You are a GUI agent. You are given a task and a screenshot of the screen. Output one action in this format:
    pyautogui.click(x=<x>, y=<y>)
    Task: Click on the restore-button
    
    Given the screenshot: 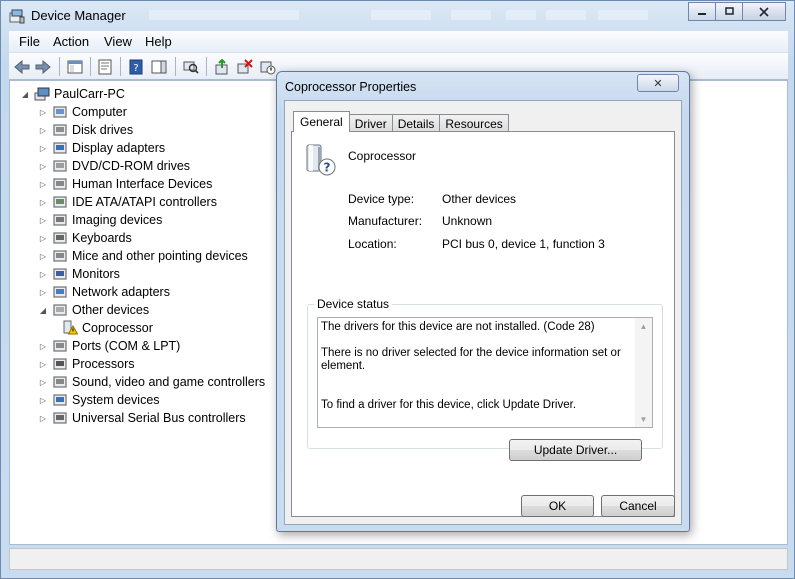 What is the action you would take?
    pyautogui.click(x=729, y=11)
    